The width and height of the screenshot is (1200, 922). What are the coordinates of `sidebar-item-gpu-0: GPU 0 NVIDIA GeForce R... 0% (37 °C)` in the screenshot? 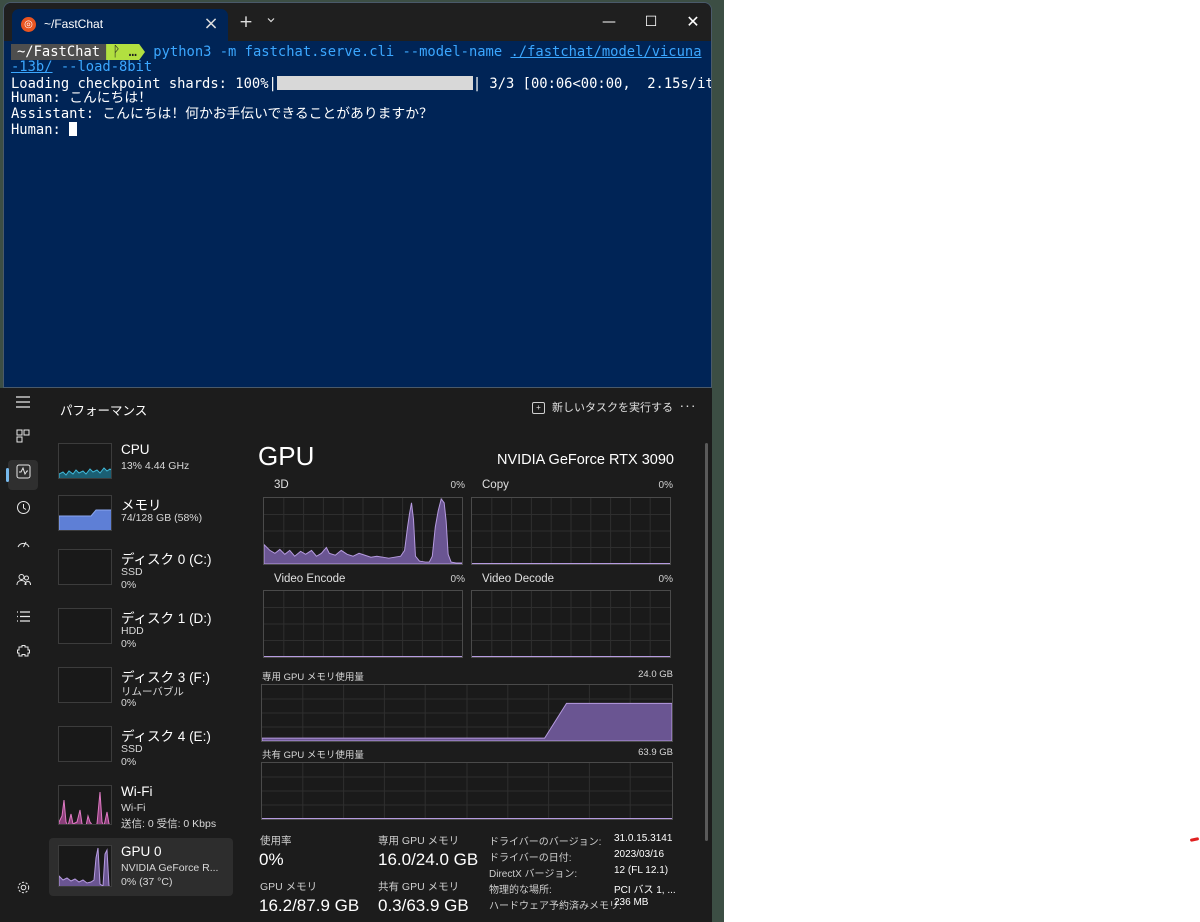 It's located at (141, 867).